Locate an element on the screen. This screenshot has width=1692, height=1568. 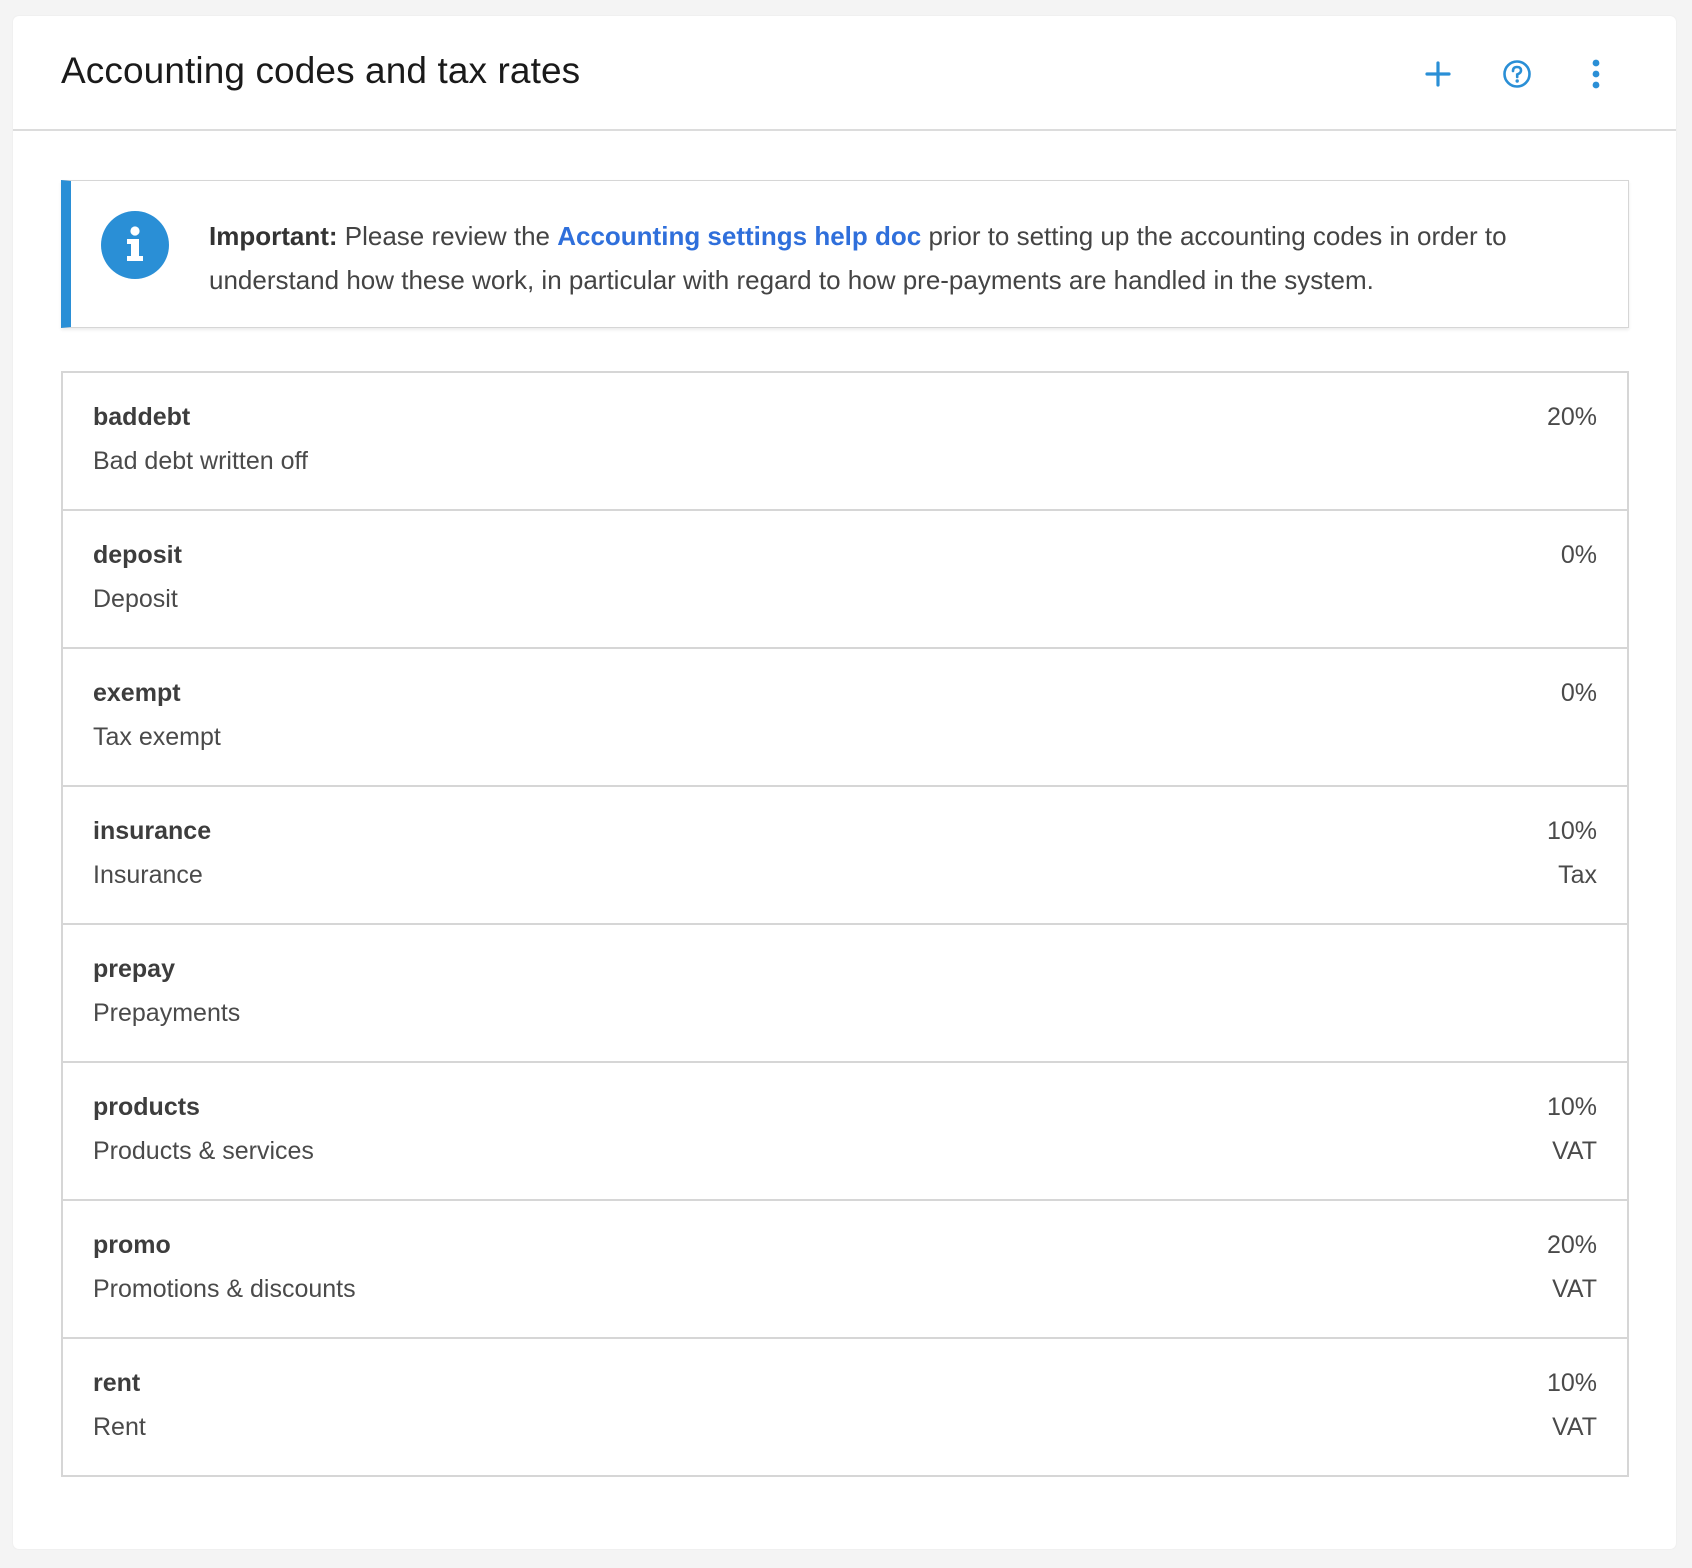
code-name: rent is located at coordinates (117, 1383).